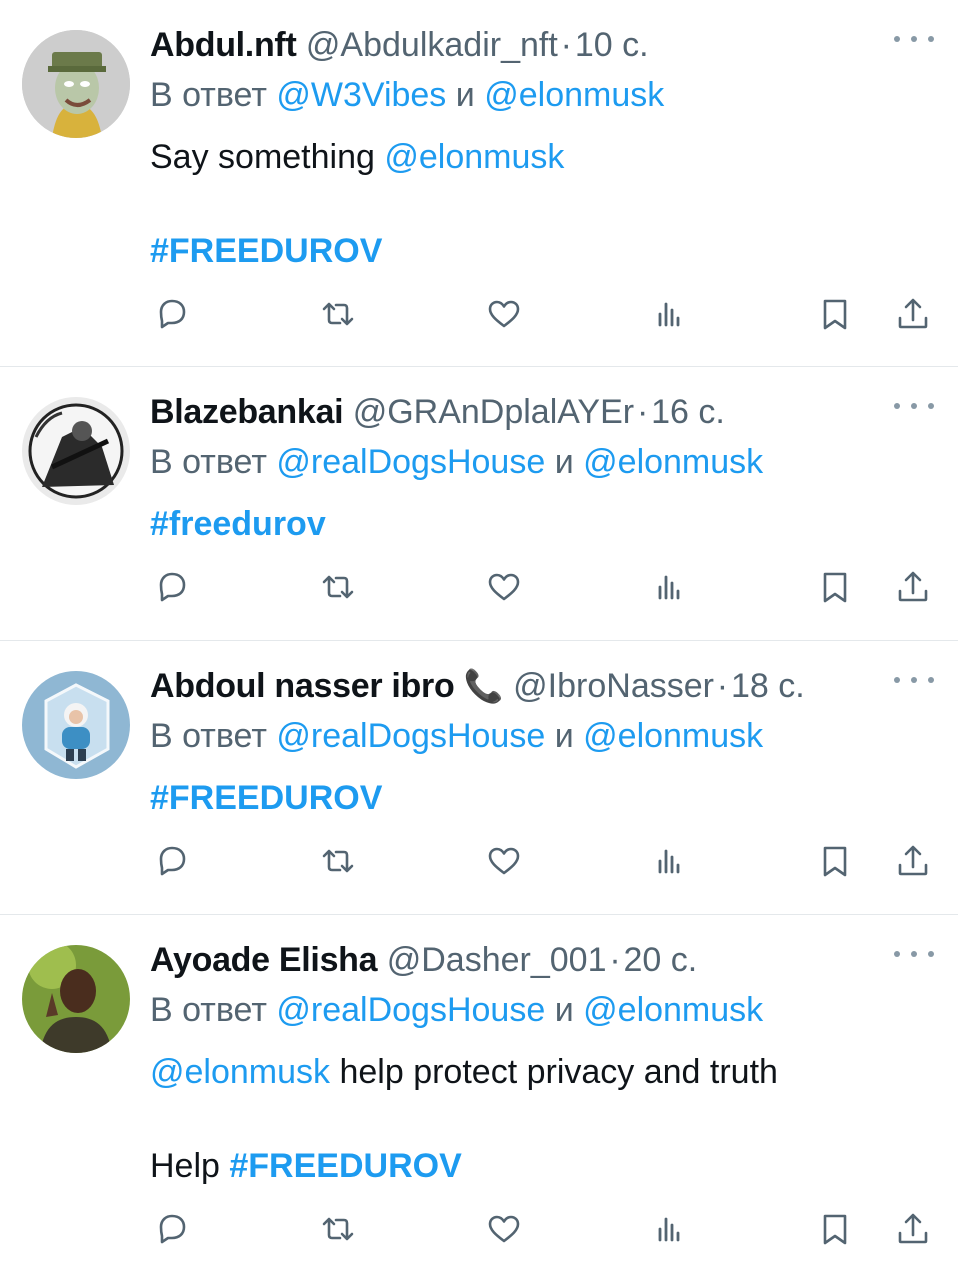 This screenshot has height=1280, width=958. What do you see at coordinates (247, 412) in the screenshot?
I see `display-name: Blazebankai` at bounding box center [247, 412].